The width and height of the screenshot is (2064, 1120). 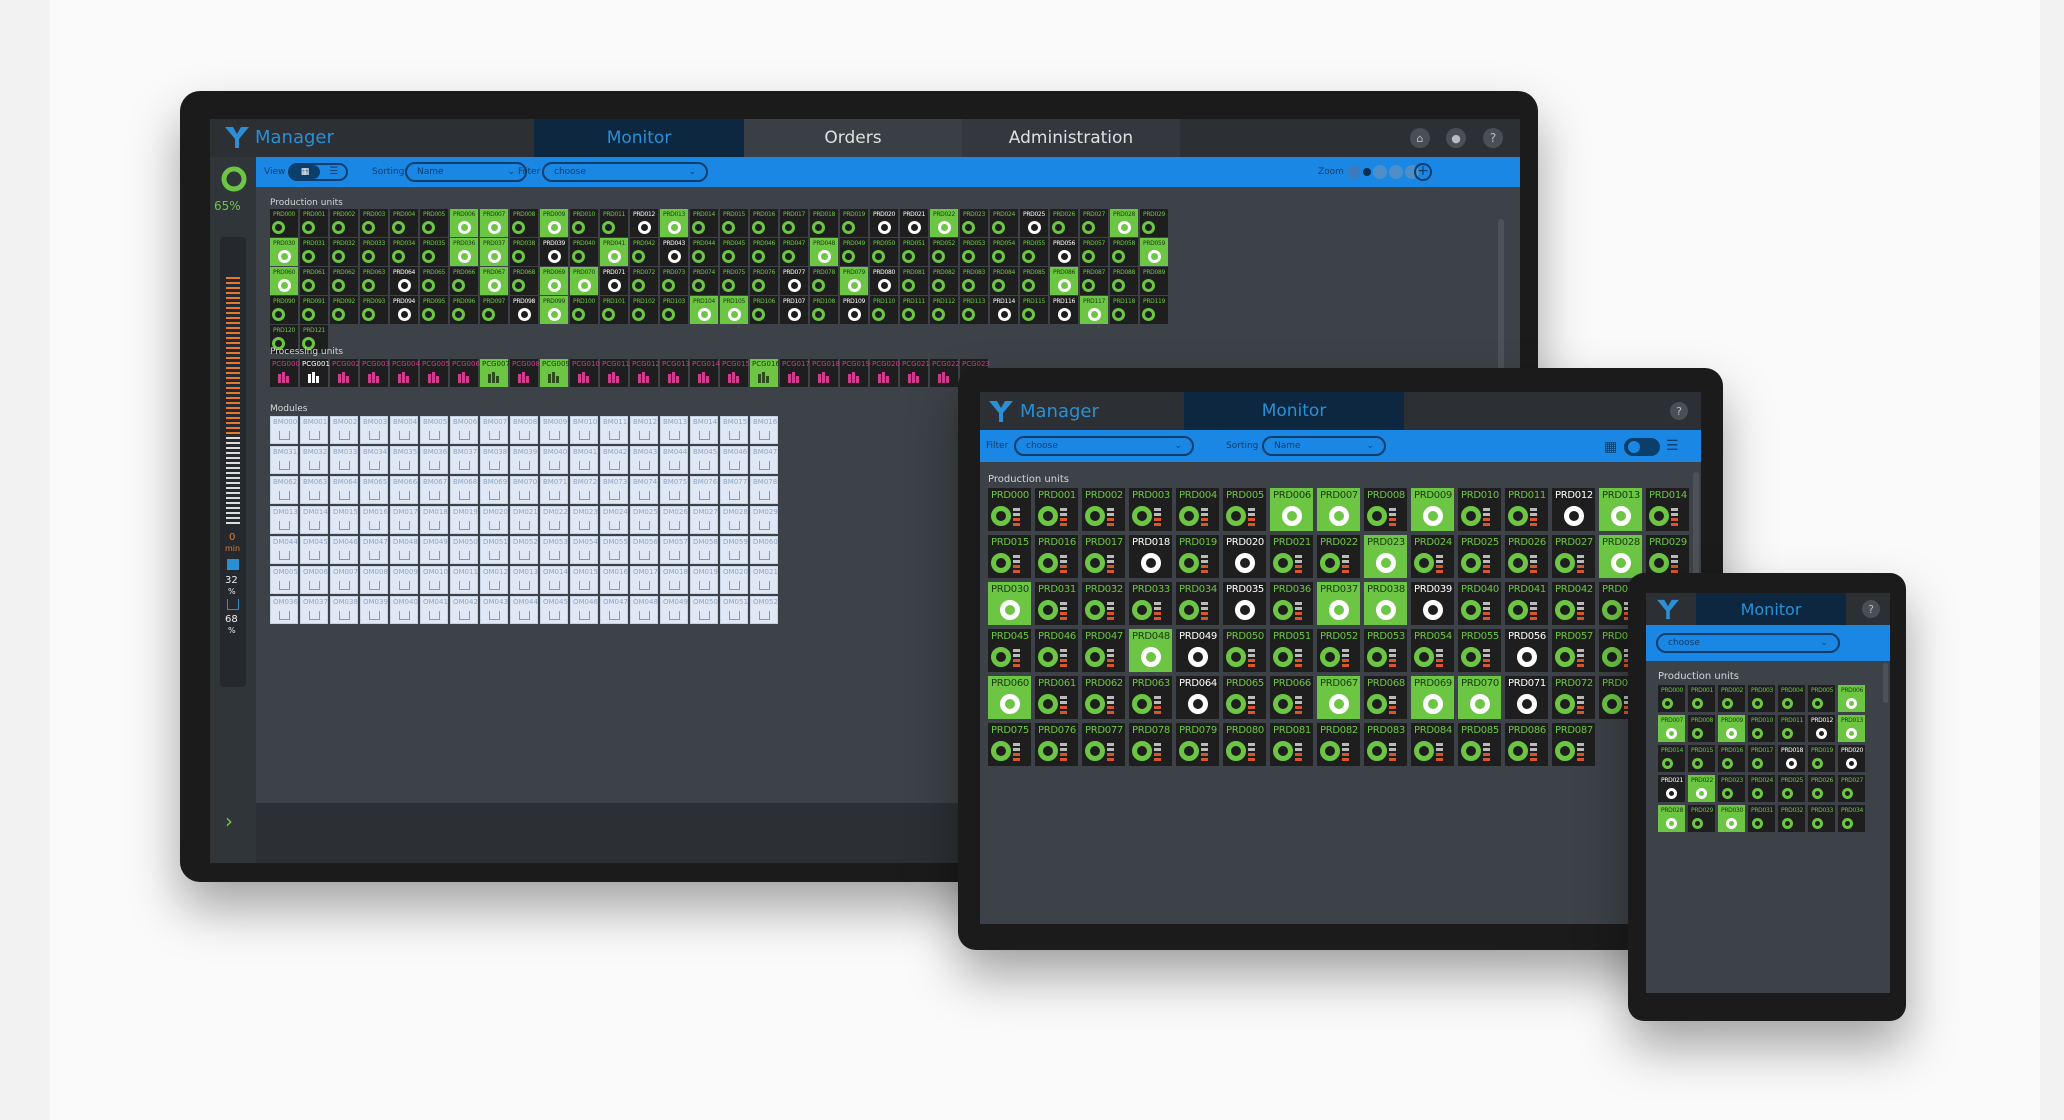 What do you see at coordinates (494, 520) in the screenshot?
I see `module-card: DM020` at bounding box center [494, 520].